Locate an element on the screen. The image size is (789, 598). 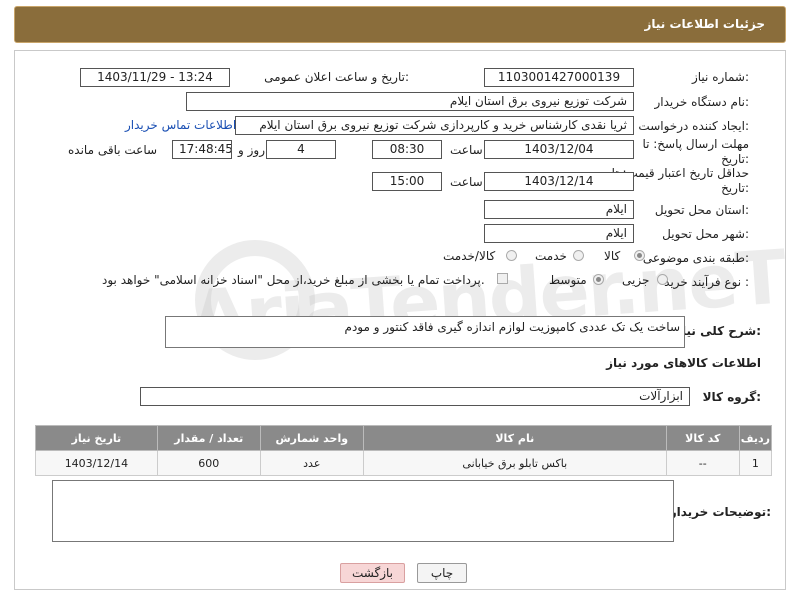
city-label: شهر محل تحویل: is located at coordinates (705, 234).